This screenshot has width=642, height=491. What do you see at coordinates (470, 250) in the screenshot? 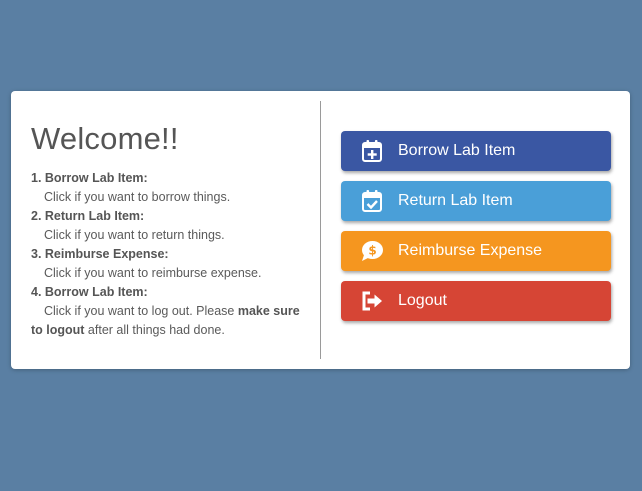
I see `reimburse-expense-label: Reimburse Expense` at bounding box center [470, 250].